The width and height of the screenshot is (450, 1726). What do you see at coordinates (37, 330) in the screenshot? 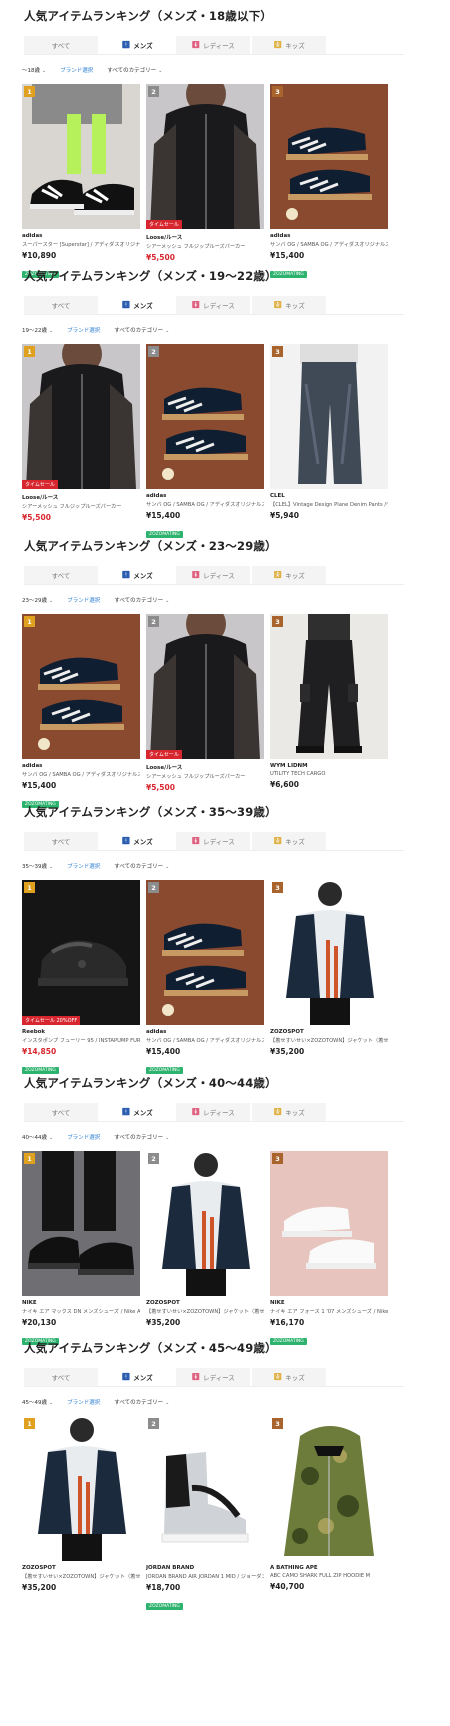
I see `age-filter: 19〜22歳 ⌄` at bounding box center [37, 330].